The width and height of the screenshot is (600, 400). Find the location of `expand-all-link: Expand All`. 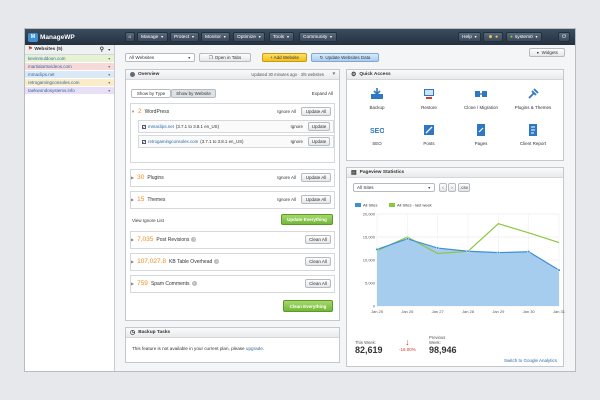

expand-all-link: Expand All is located at coordinates (322, 93).